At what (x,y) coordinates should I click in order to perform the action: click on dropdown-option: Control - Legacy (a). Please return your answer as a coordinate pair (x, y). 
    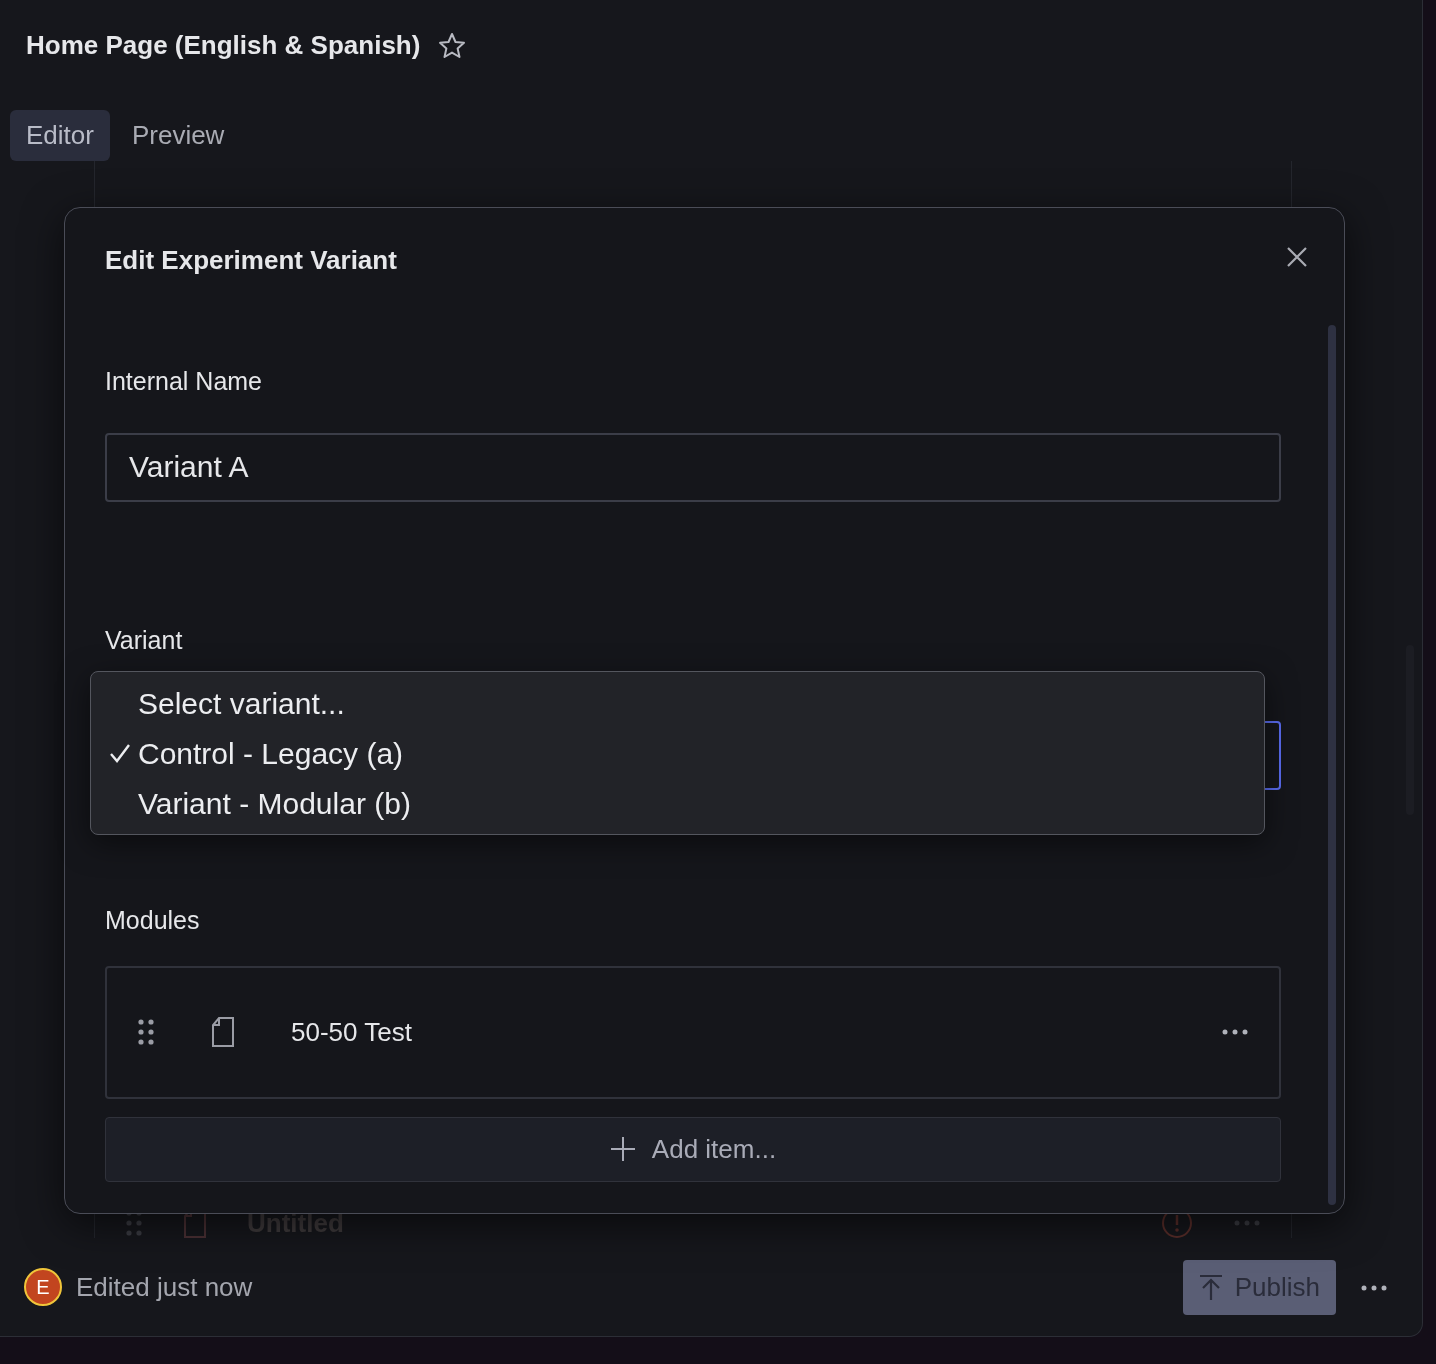
    Looking at the image, I should click on (677, 753).